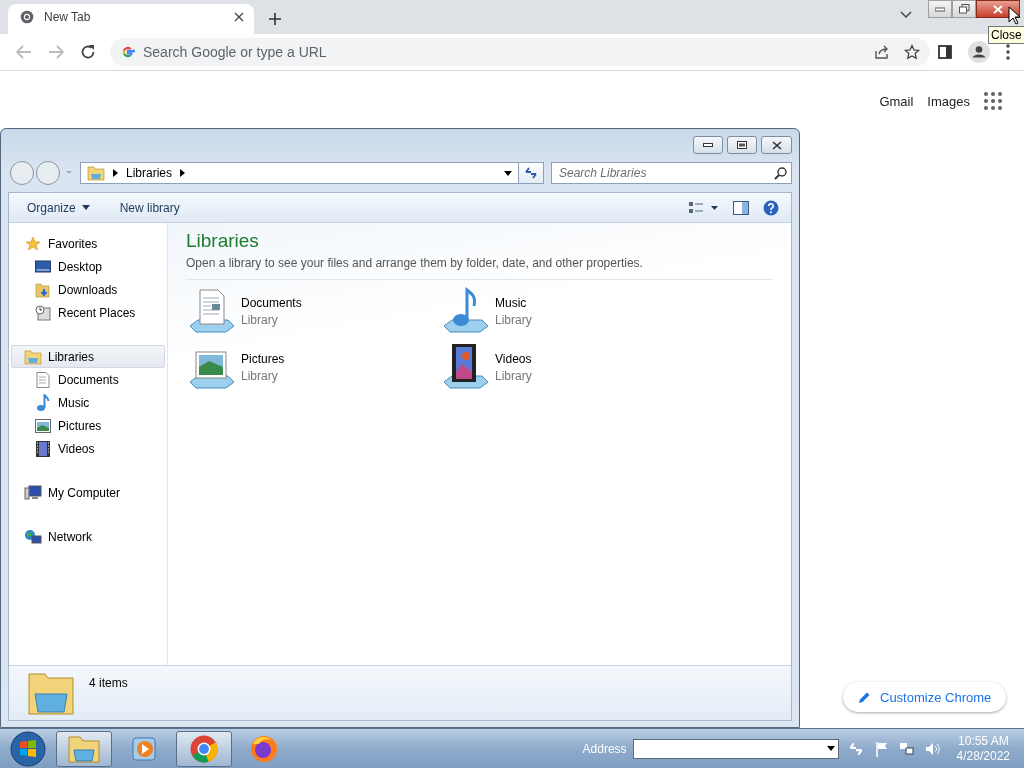 Image resolution: width=1024 pixels, height=768 pixels. I want to click on restore-button, so click(964, 9).